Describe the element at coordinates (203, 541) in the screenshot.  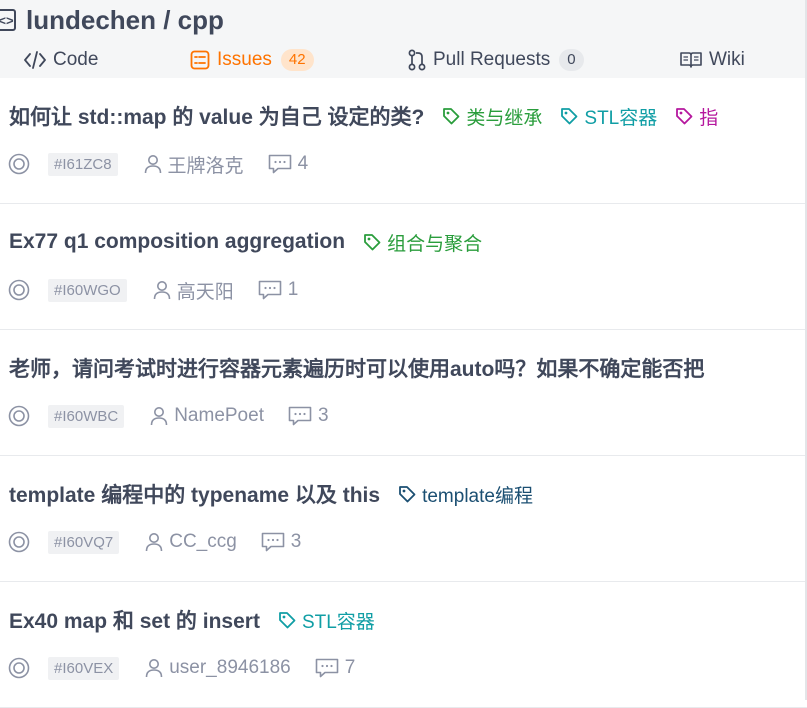
I see `issue-author-name: CC_ccg` at that location.